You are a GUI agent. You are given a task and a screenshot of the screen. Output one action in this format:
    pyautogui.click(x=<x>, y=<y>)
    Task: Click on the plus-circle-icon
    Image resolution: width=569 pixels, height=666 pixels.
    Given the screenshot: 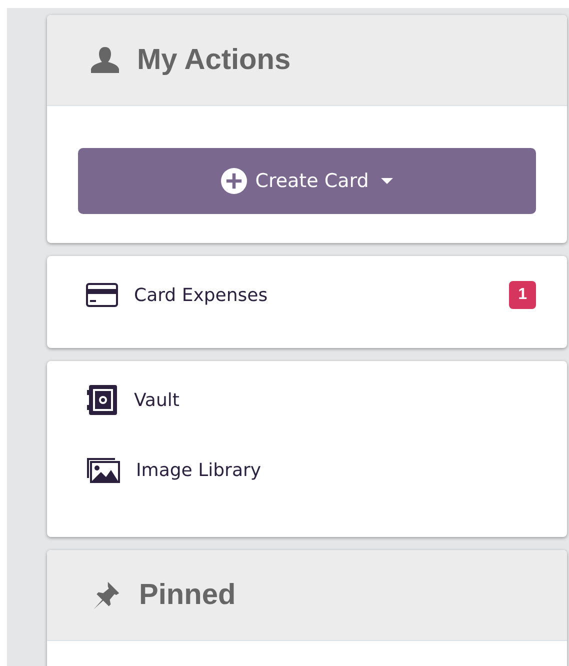 What is the action you would take?
    pyautogui.click(x=234, y=181)
    